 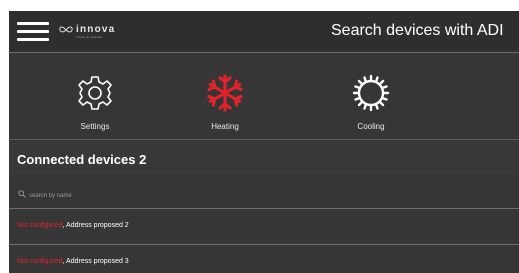 What do you see at coordinates (225, 126) in the screenshot?
I see `mode-heating-label: Heating` at bounding box center [225, 126].